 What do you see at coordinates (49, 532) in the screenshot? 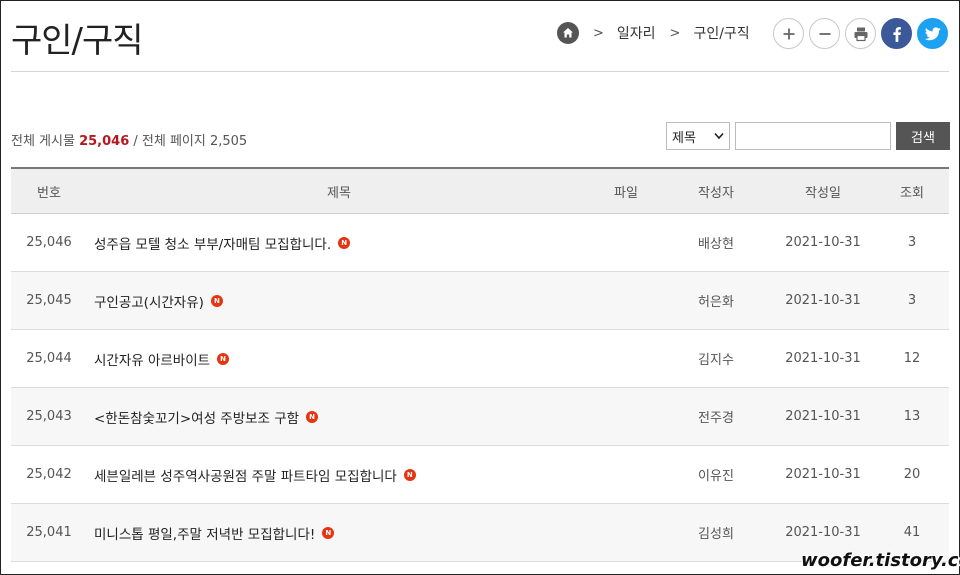
I see `post-number: 25,041` at bounding box center [49, 532].